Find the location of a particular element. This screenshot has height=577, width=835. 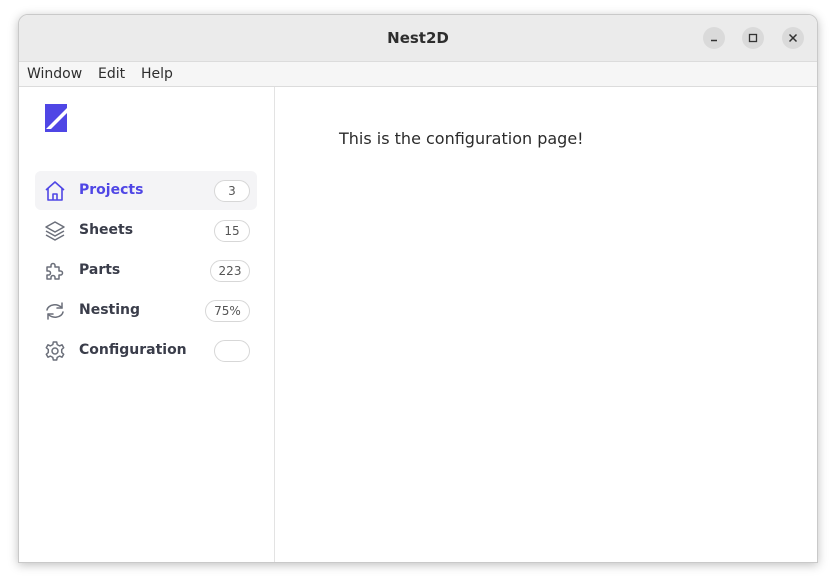

sidebar-item-nesting: Nesting 75% is located at coordinates (146, 310).